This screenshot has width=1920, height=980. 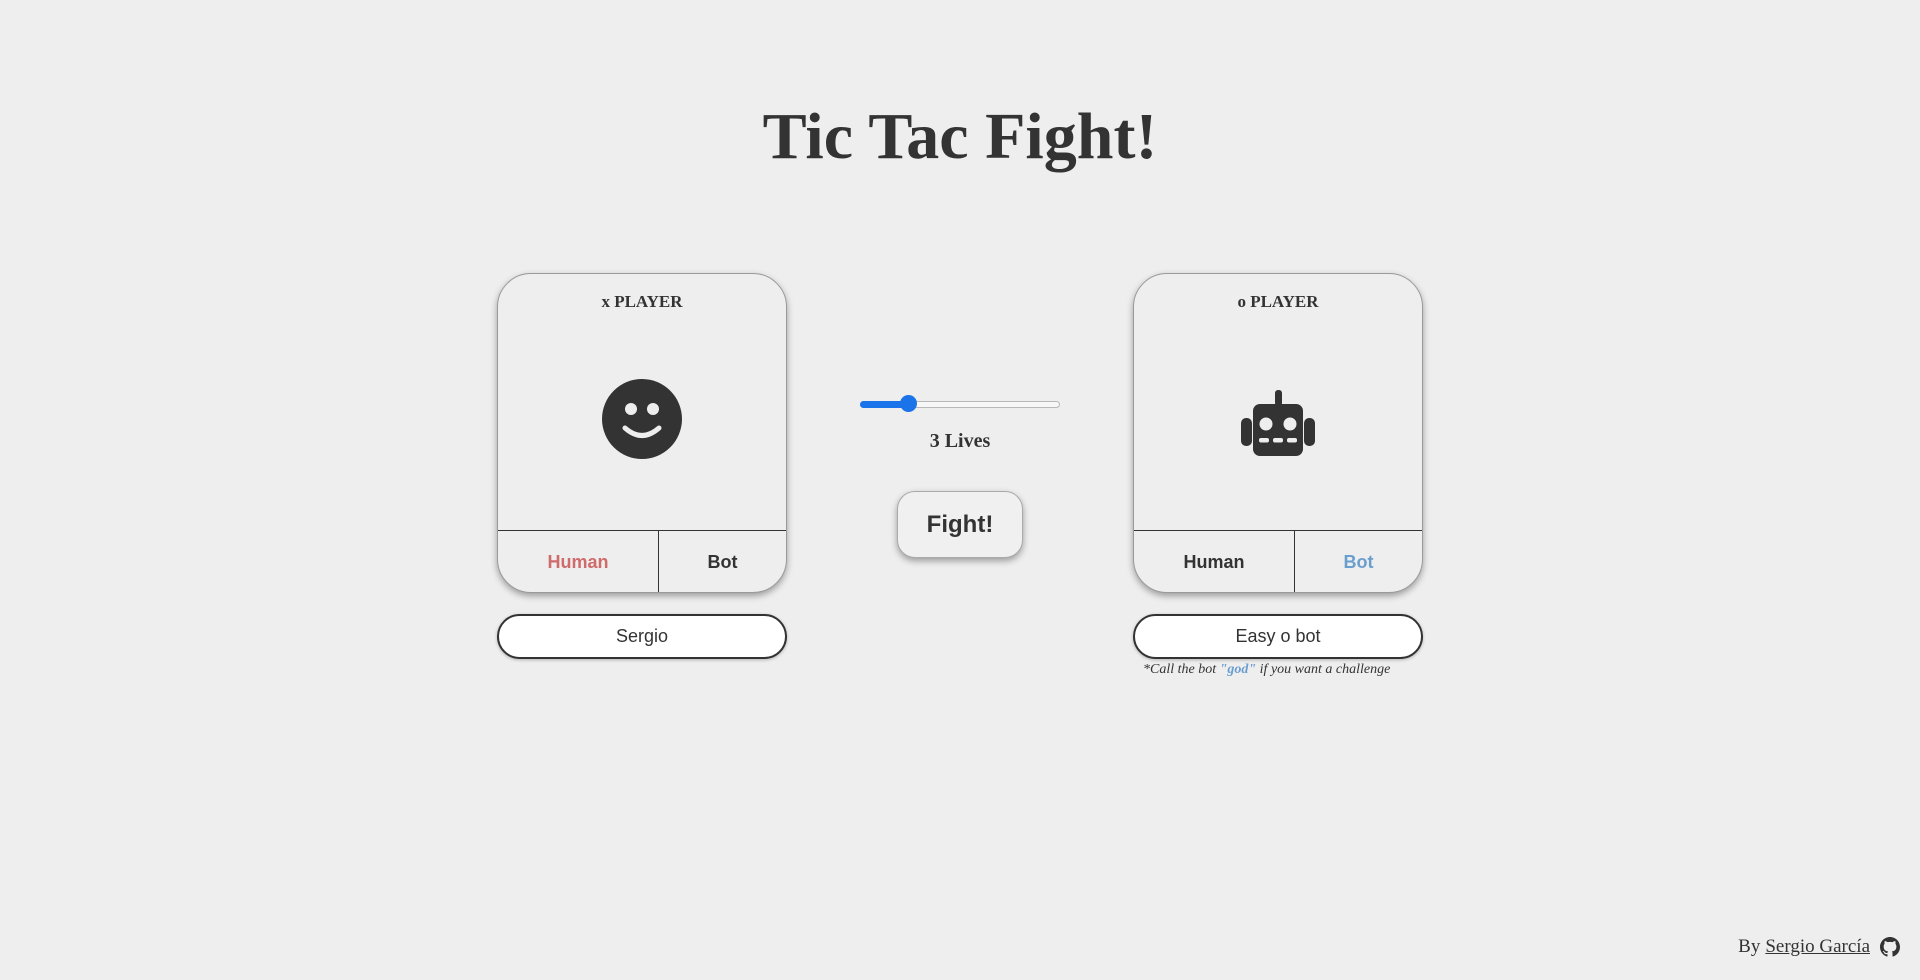 What do you see at coordinates (960, 524) in the screenshot?
I see `fight-button: Fight!` at bounding box center [960, 524].